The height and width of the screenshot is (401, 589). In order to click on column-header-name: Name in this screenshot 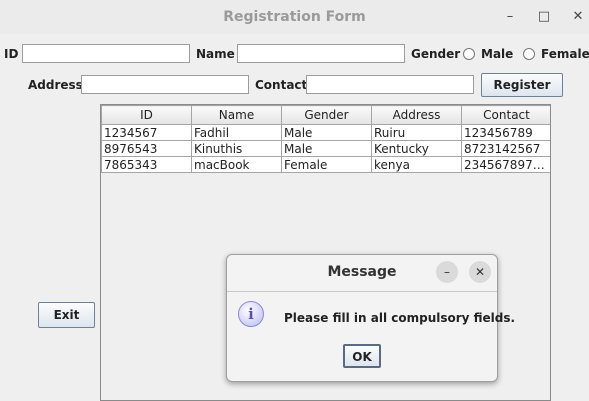, I will do `click(236, 115)`.